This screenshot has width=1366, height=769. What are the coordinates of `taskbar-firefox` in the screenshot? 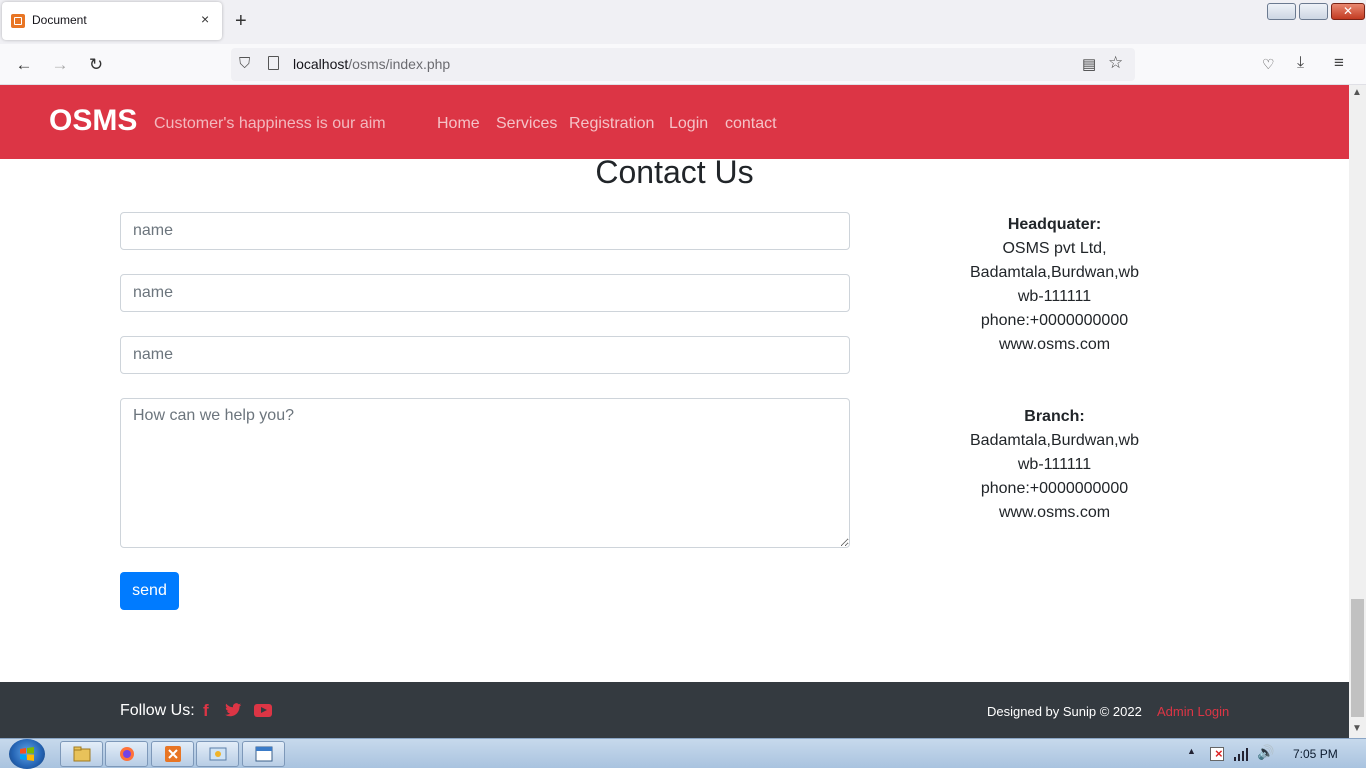 It's located at (126, 754).